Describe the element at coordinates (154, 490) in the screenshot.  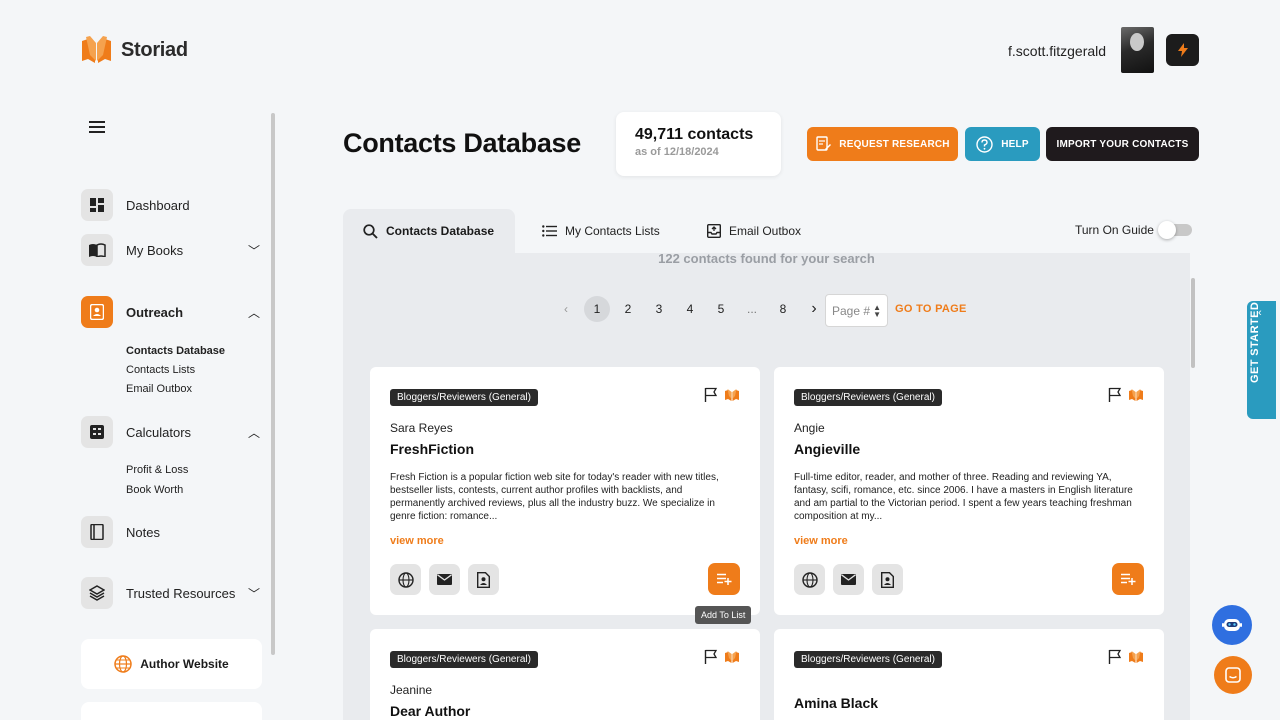
I see `sidebar-sub-book-worth: Book Worth` at that location.